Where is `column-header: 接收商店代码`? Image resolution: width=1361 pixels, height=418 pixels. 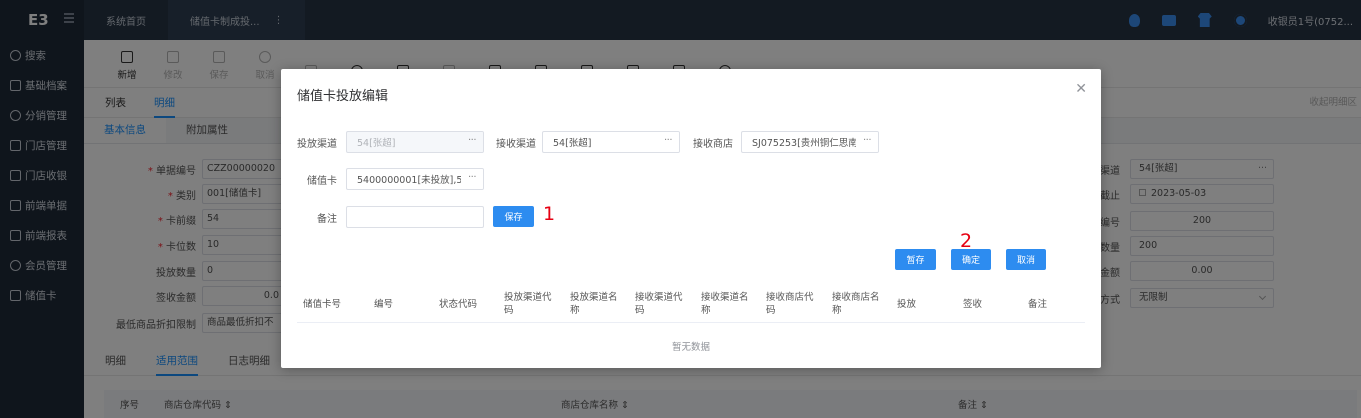
column-header: 接收商店代码 is located at coordinates (790, 304).